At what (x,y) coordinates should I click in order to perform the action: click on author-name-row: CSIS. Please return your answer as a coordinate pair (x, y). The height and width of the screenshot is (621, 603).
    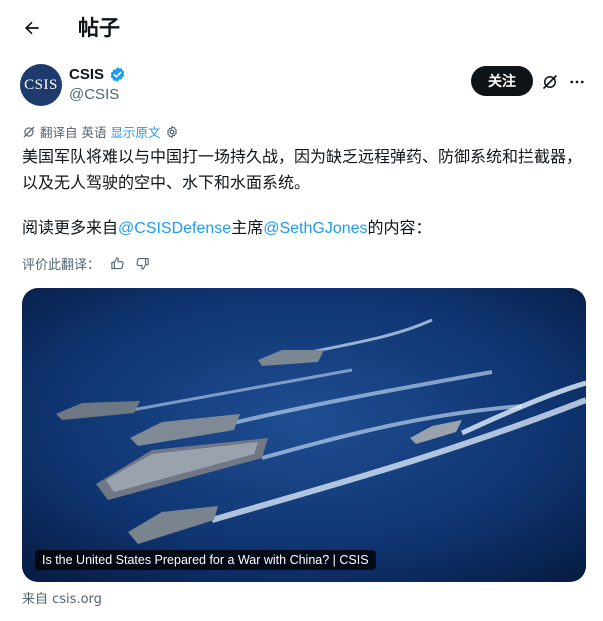
    Looking at the image, I should click on (97, 74).